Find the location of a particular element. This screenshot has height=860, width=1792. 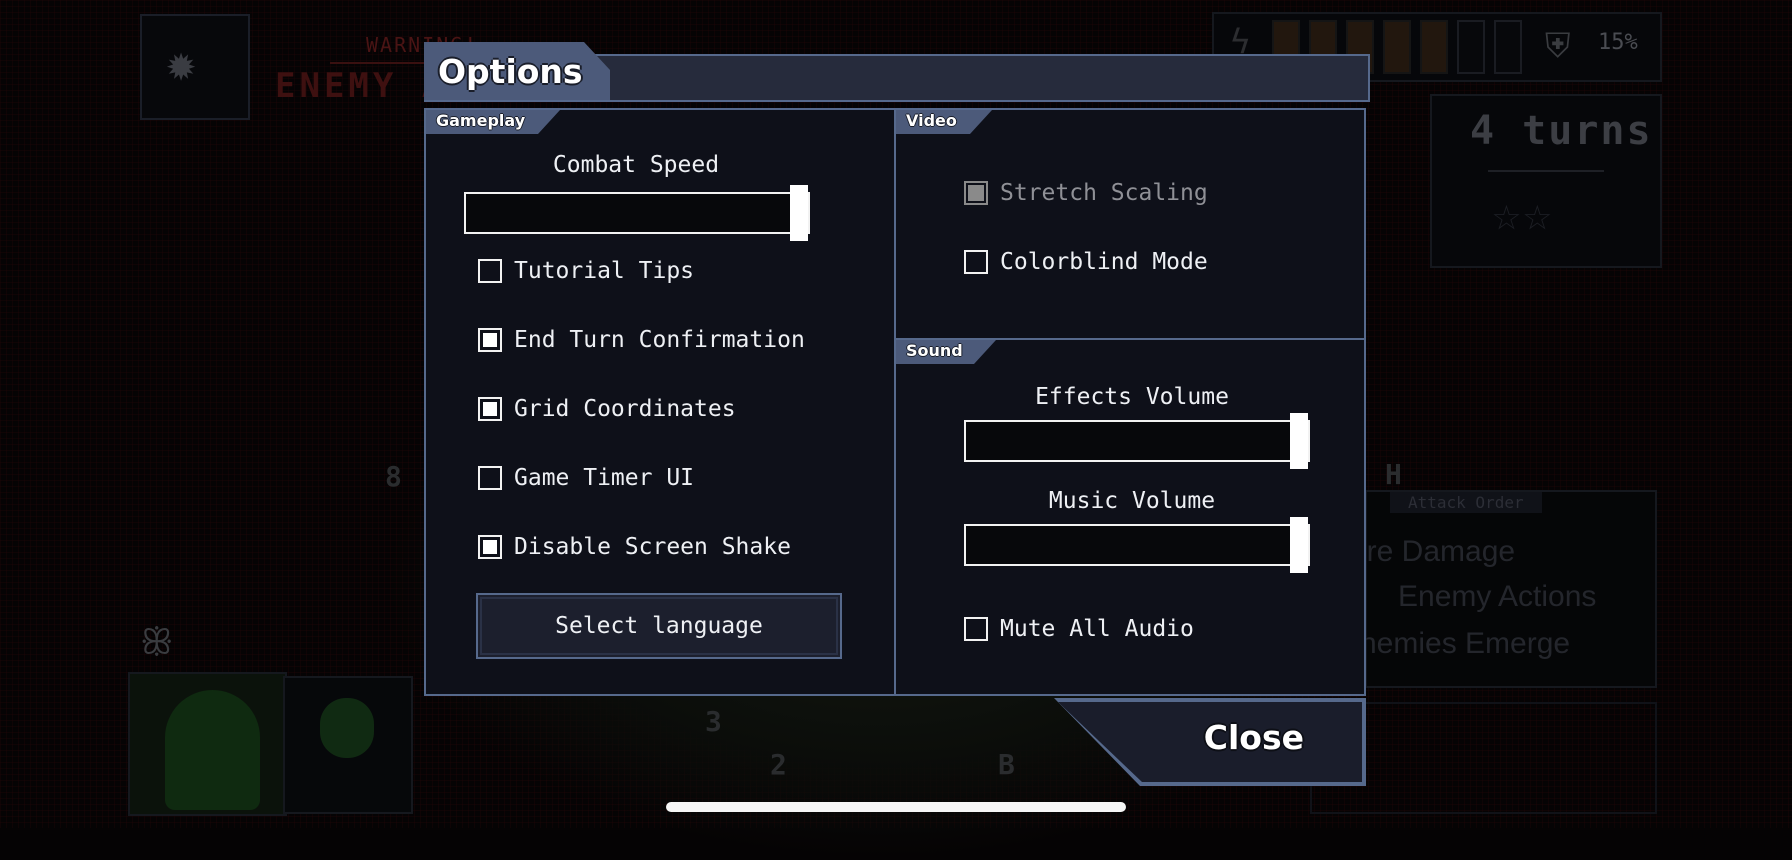

combat-speed-label: Combat Speed is located at coordinates (636, 165).